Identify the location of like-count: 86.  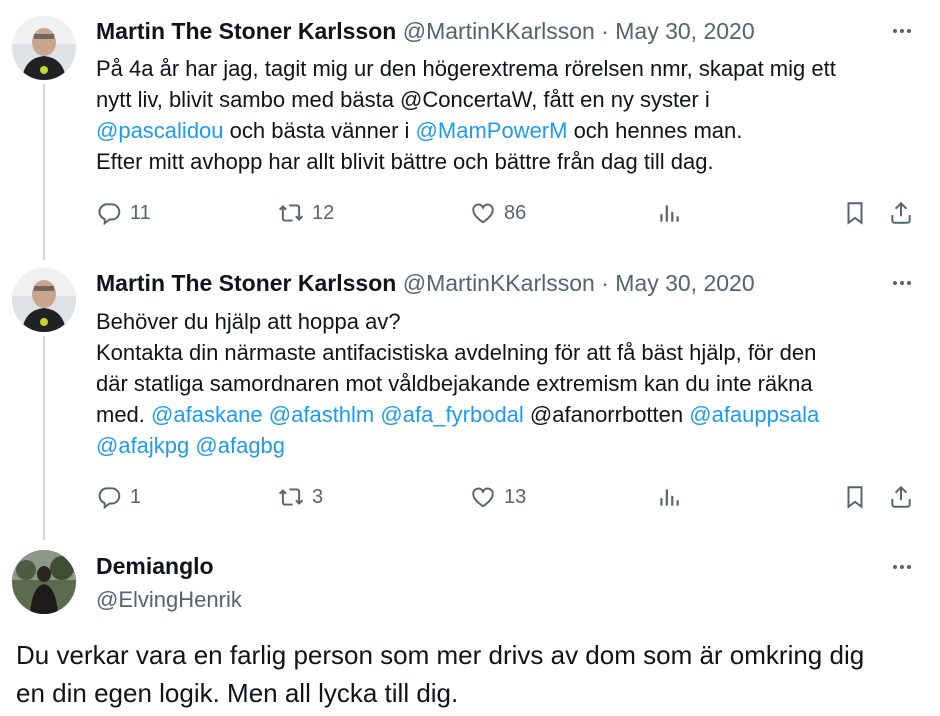
(515, 212).